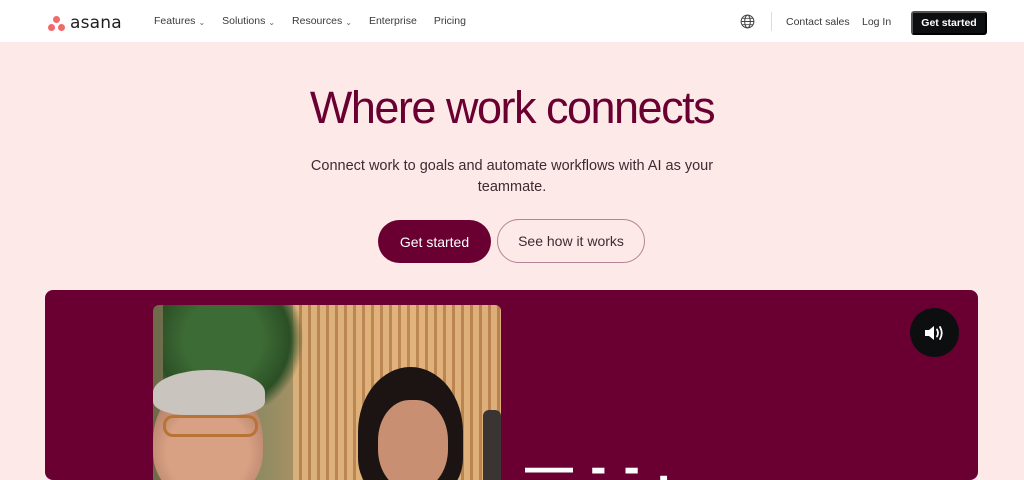 The height and width of the screenshot is (480, 1024). Describe the element at coordinates (771, 21) in the screenshot. I see `nav-divider` at that location.